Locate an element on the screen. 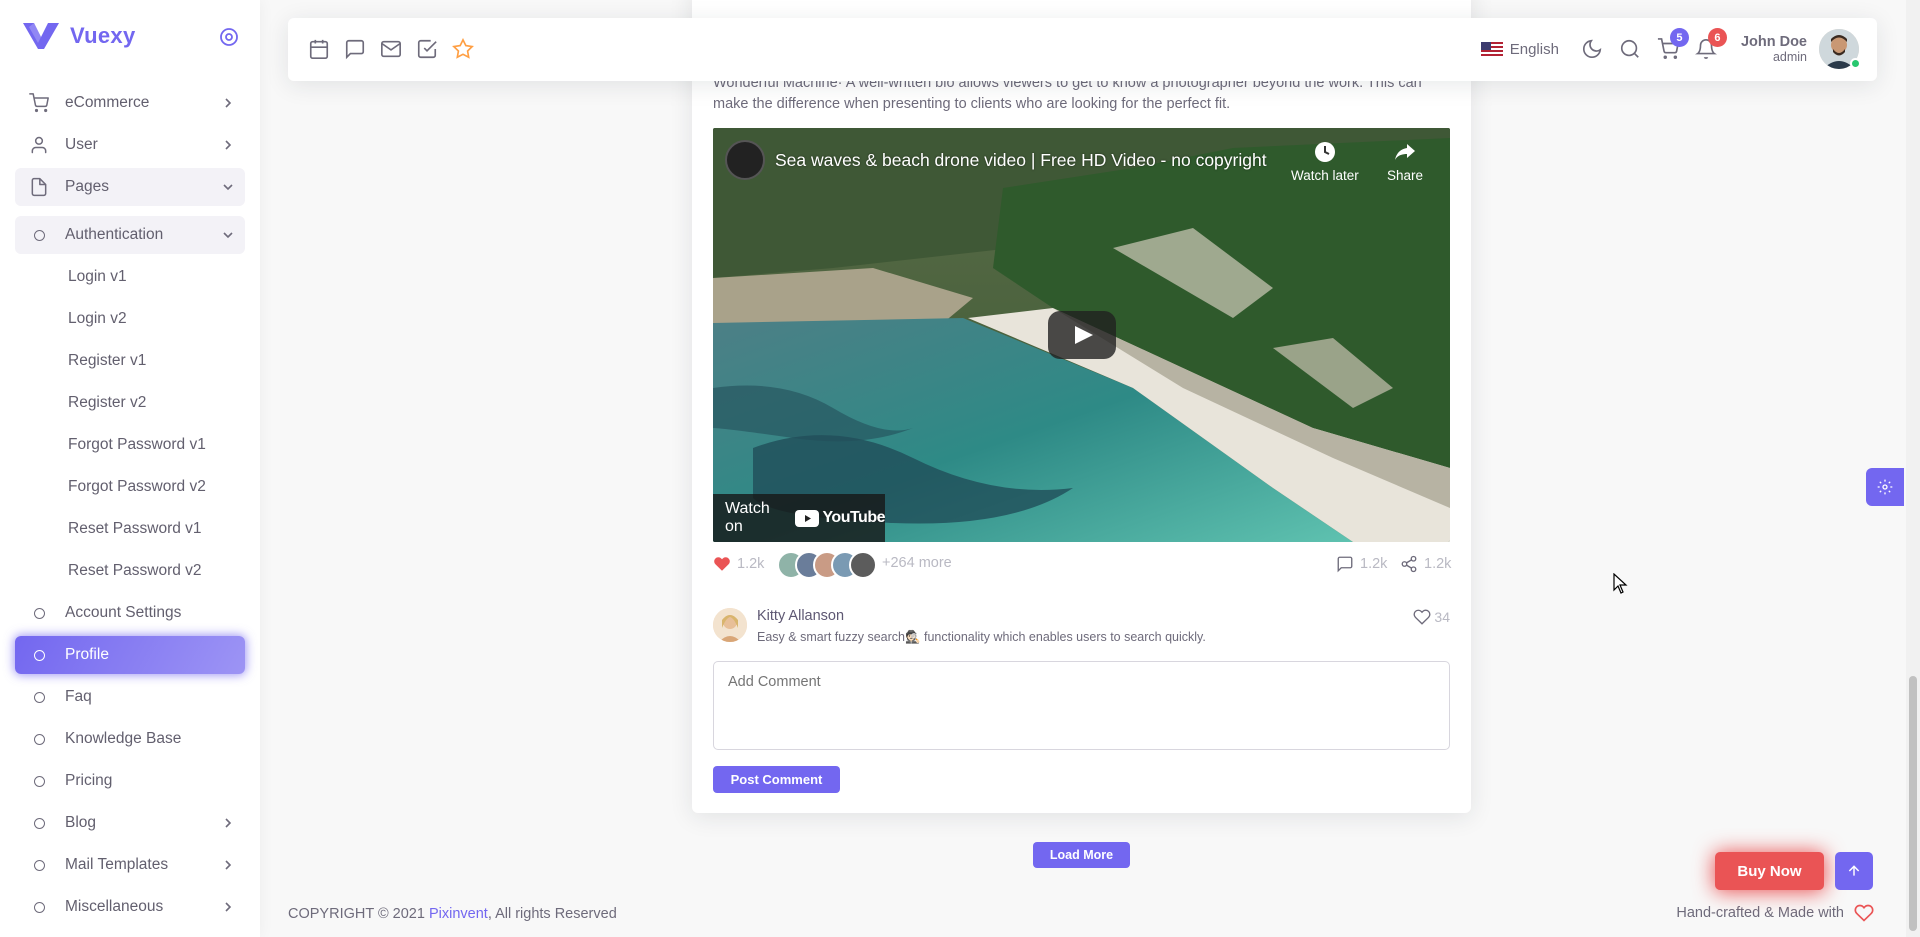 Image resolution: width=1920 pixels, height=937 pixels. share-label: Share is located at coordinates (1405, 175).